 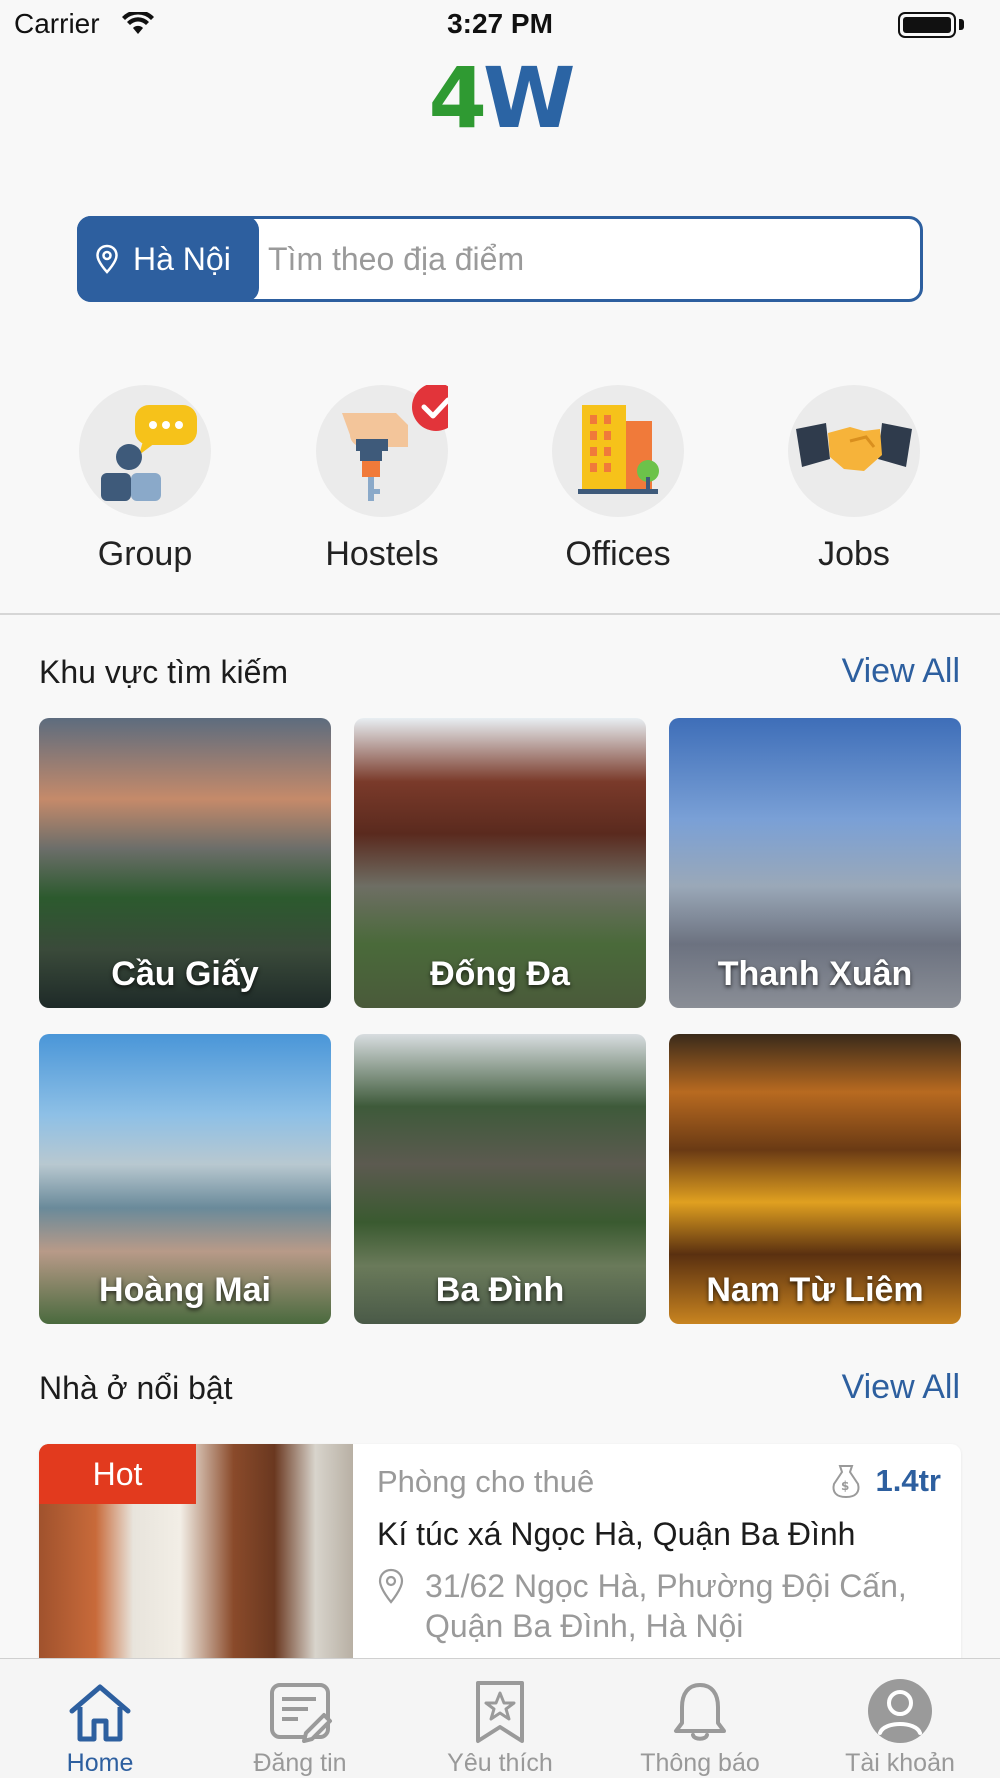 What do you see at coordinates (815, 974) in the screenshot?
I see `area-tile-label: Thanh Xuân` at bounding box center [815, 974].